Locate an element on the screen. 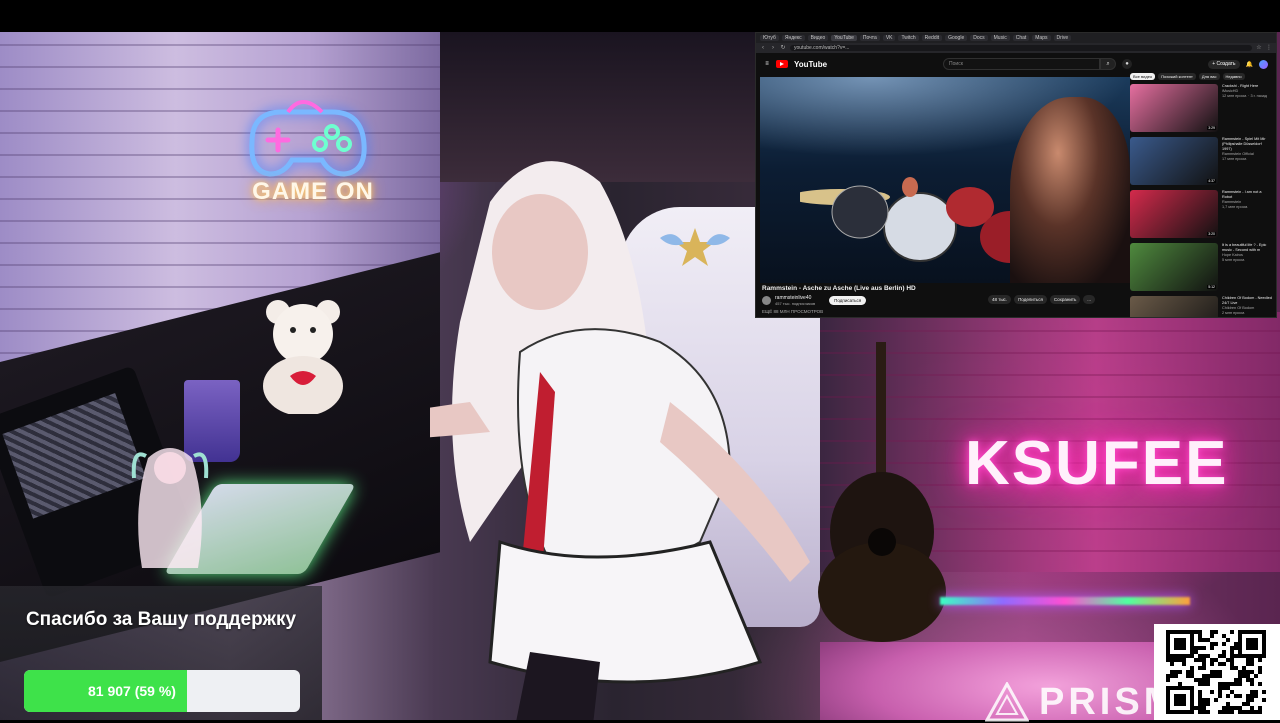 This screenshot has height=723, width=1280. recommendation-thumbnail: 4:37 is located at coordinates (1174, 161).